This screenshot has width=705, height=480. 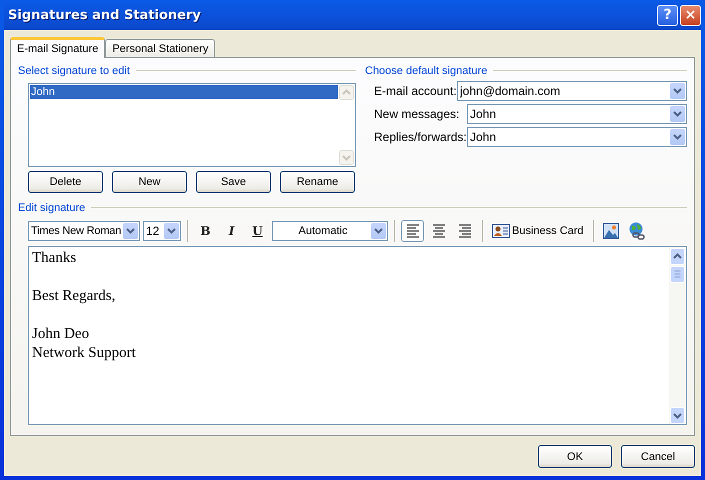 I want to click on field-label: Replies/forwards:, so click(x=420, y=136).